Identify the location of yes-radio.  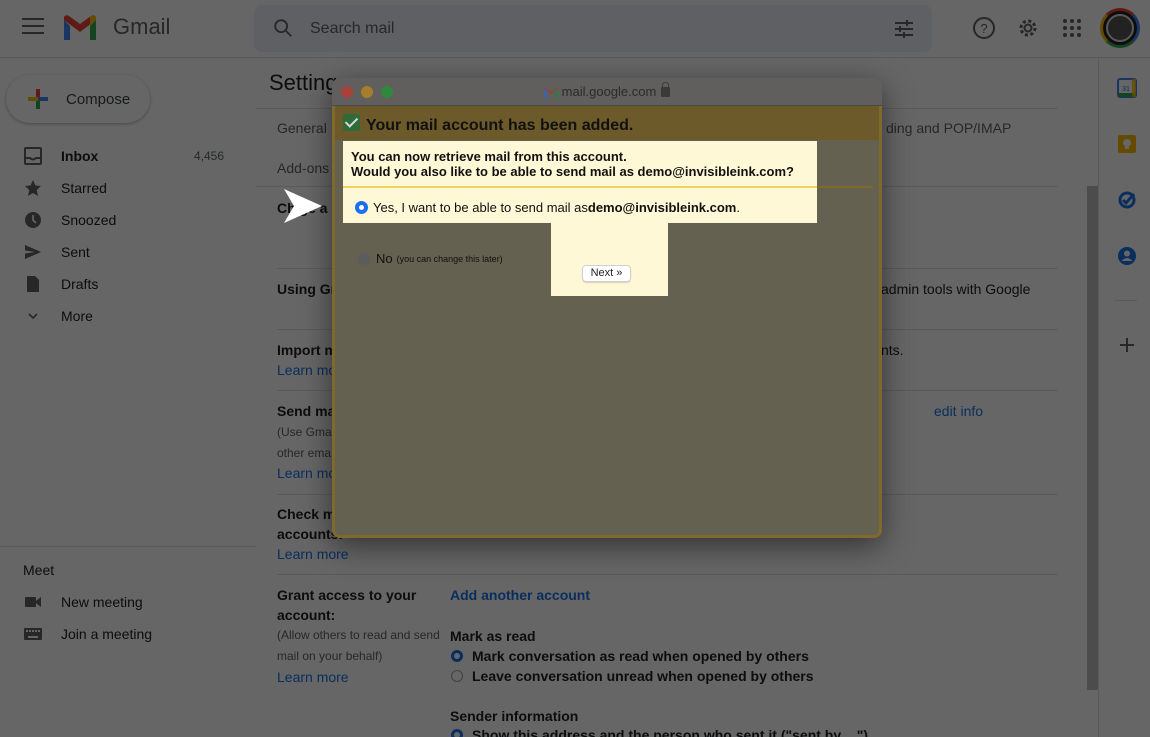
(361, 207).